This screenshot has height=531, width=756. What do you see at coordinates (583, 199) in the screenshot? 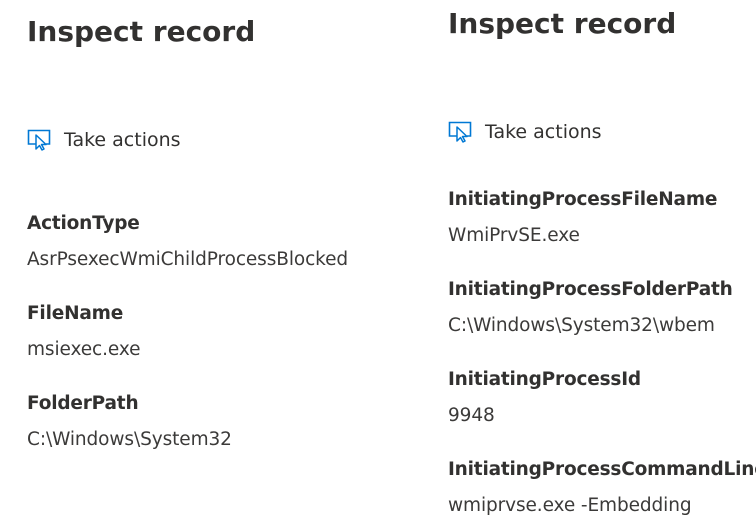
I see `field-key: InitiatingProcessFileName` at bounding box center [583, 199].